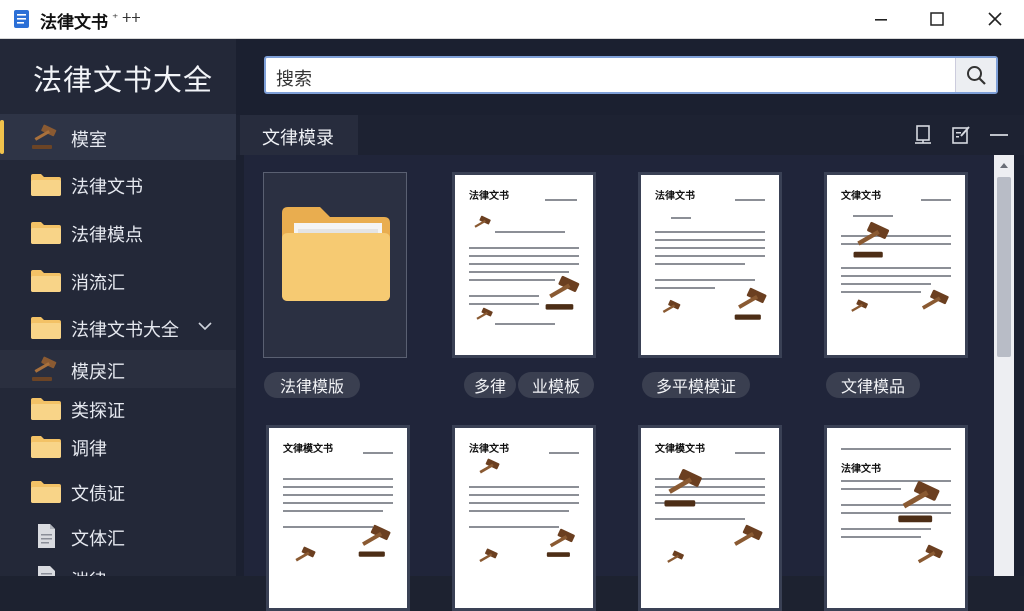  I want to click on sidebar-item-legal-docs-all: 法律文书大全, so click(118, 327).